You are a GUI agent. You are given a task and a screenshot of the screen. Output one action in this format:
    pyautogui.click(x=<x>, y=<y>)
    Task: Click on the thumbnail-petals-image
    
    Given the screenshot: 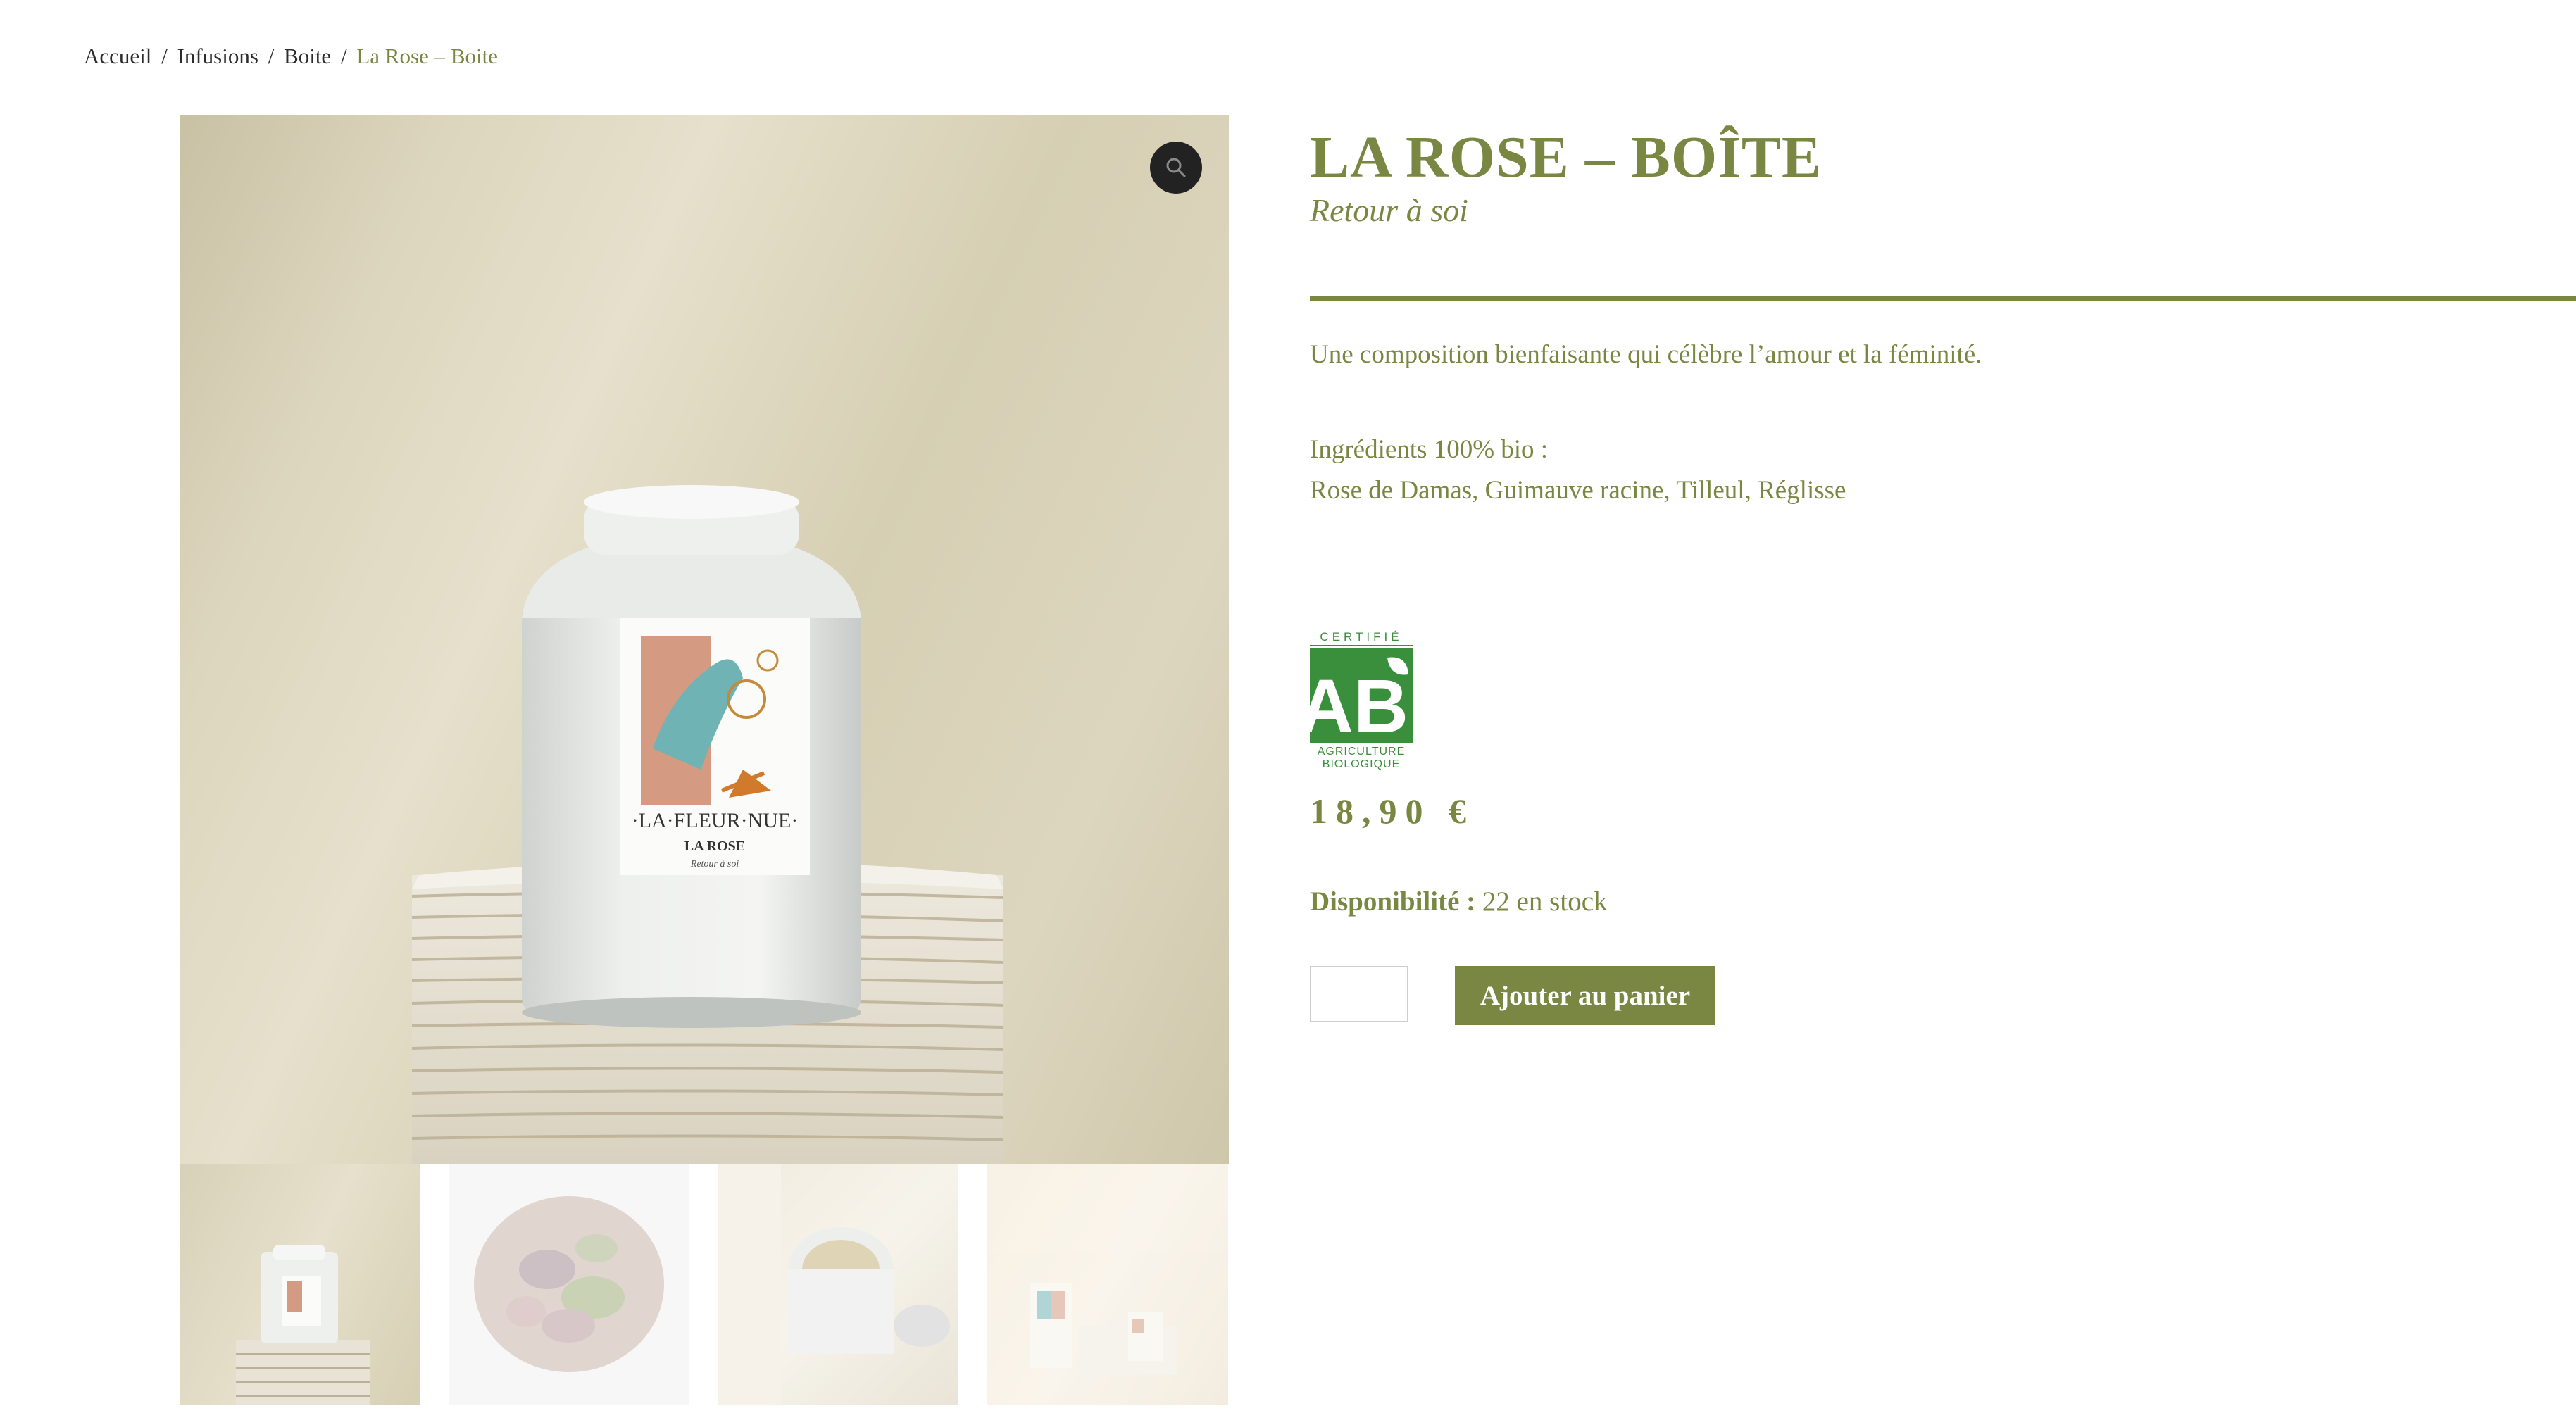 What is the action you would take?
    pyautogui.click(x=569, y=1284)
    